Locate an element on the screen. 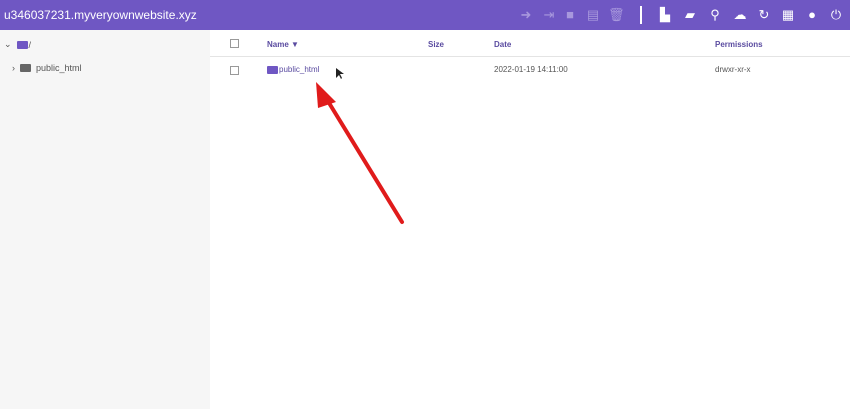 The height and width of the screenshot is (409, 850). annotation-arrow is located at coordinates (360, 146).